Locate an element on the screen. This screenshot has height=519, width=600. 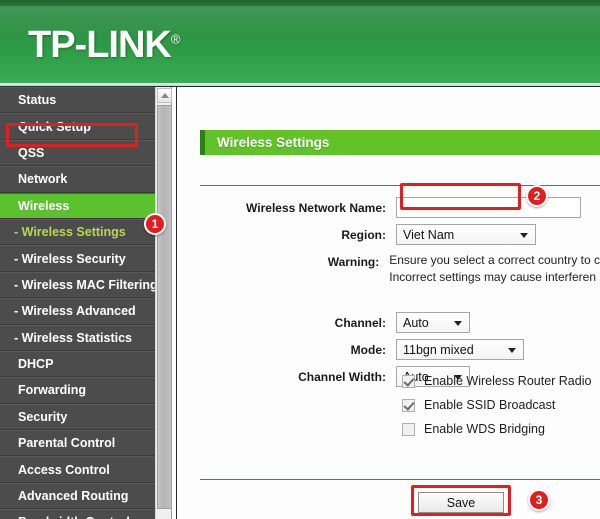
sidebar-item-status: Status is located at coordinates (77, 100).